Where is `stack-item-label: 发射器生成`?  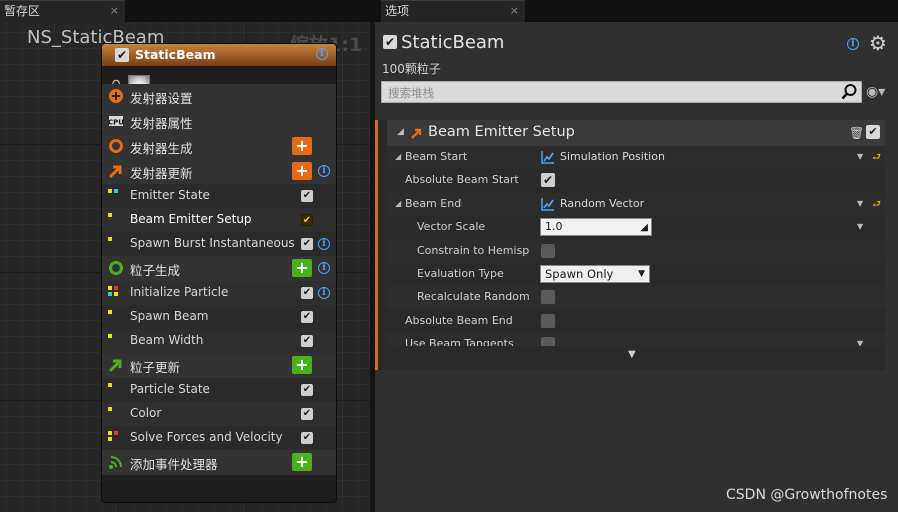 stack-item-label: 发射器生成 is located at coordinates (161, 148).